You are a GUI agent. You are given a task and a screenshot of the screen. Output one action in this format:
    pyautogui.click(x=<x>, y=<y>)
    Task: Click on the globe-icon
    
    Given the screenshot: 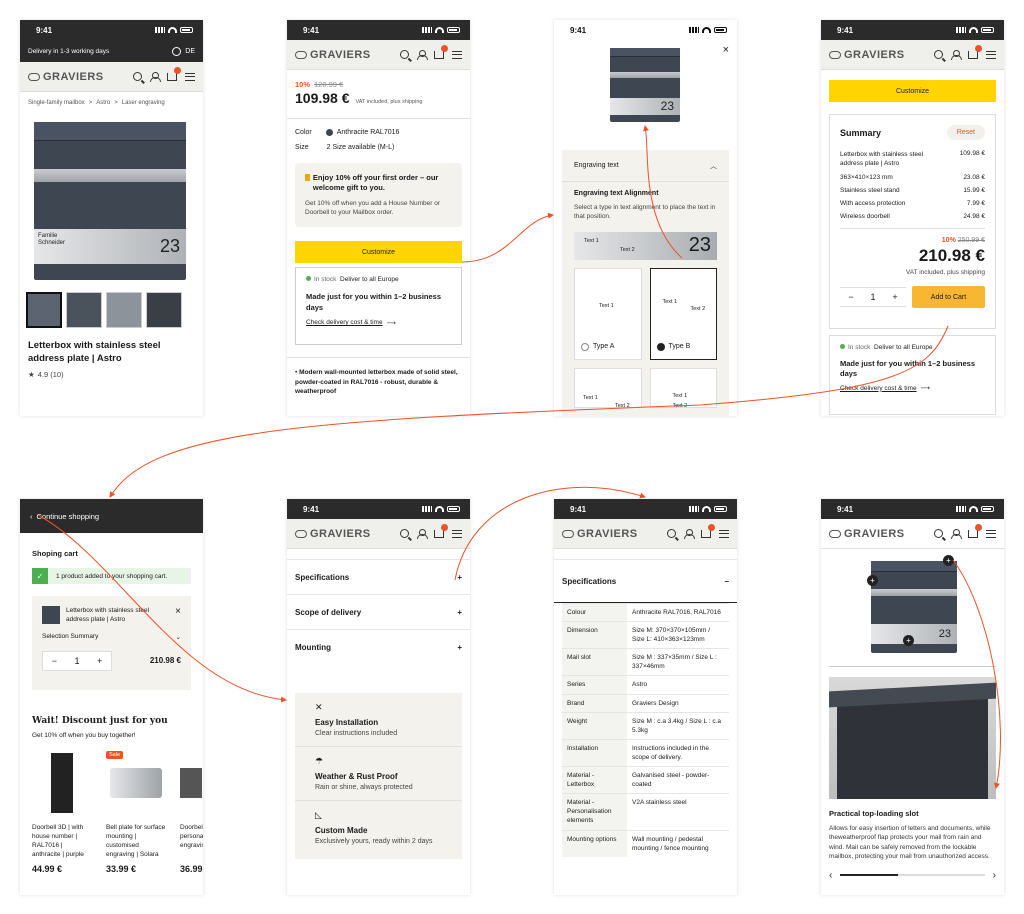 What is the action you would take?
    pyautogui.click(x=177, y=51)
    